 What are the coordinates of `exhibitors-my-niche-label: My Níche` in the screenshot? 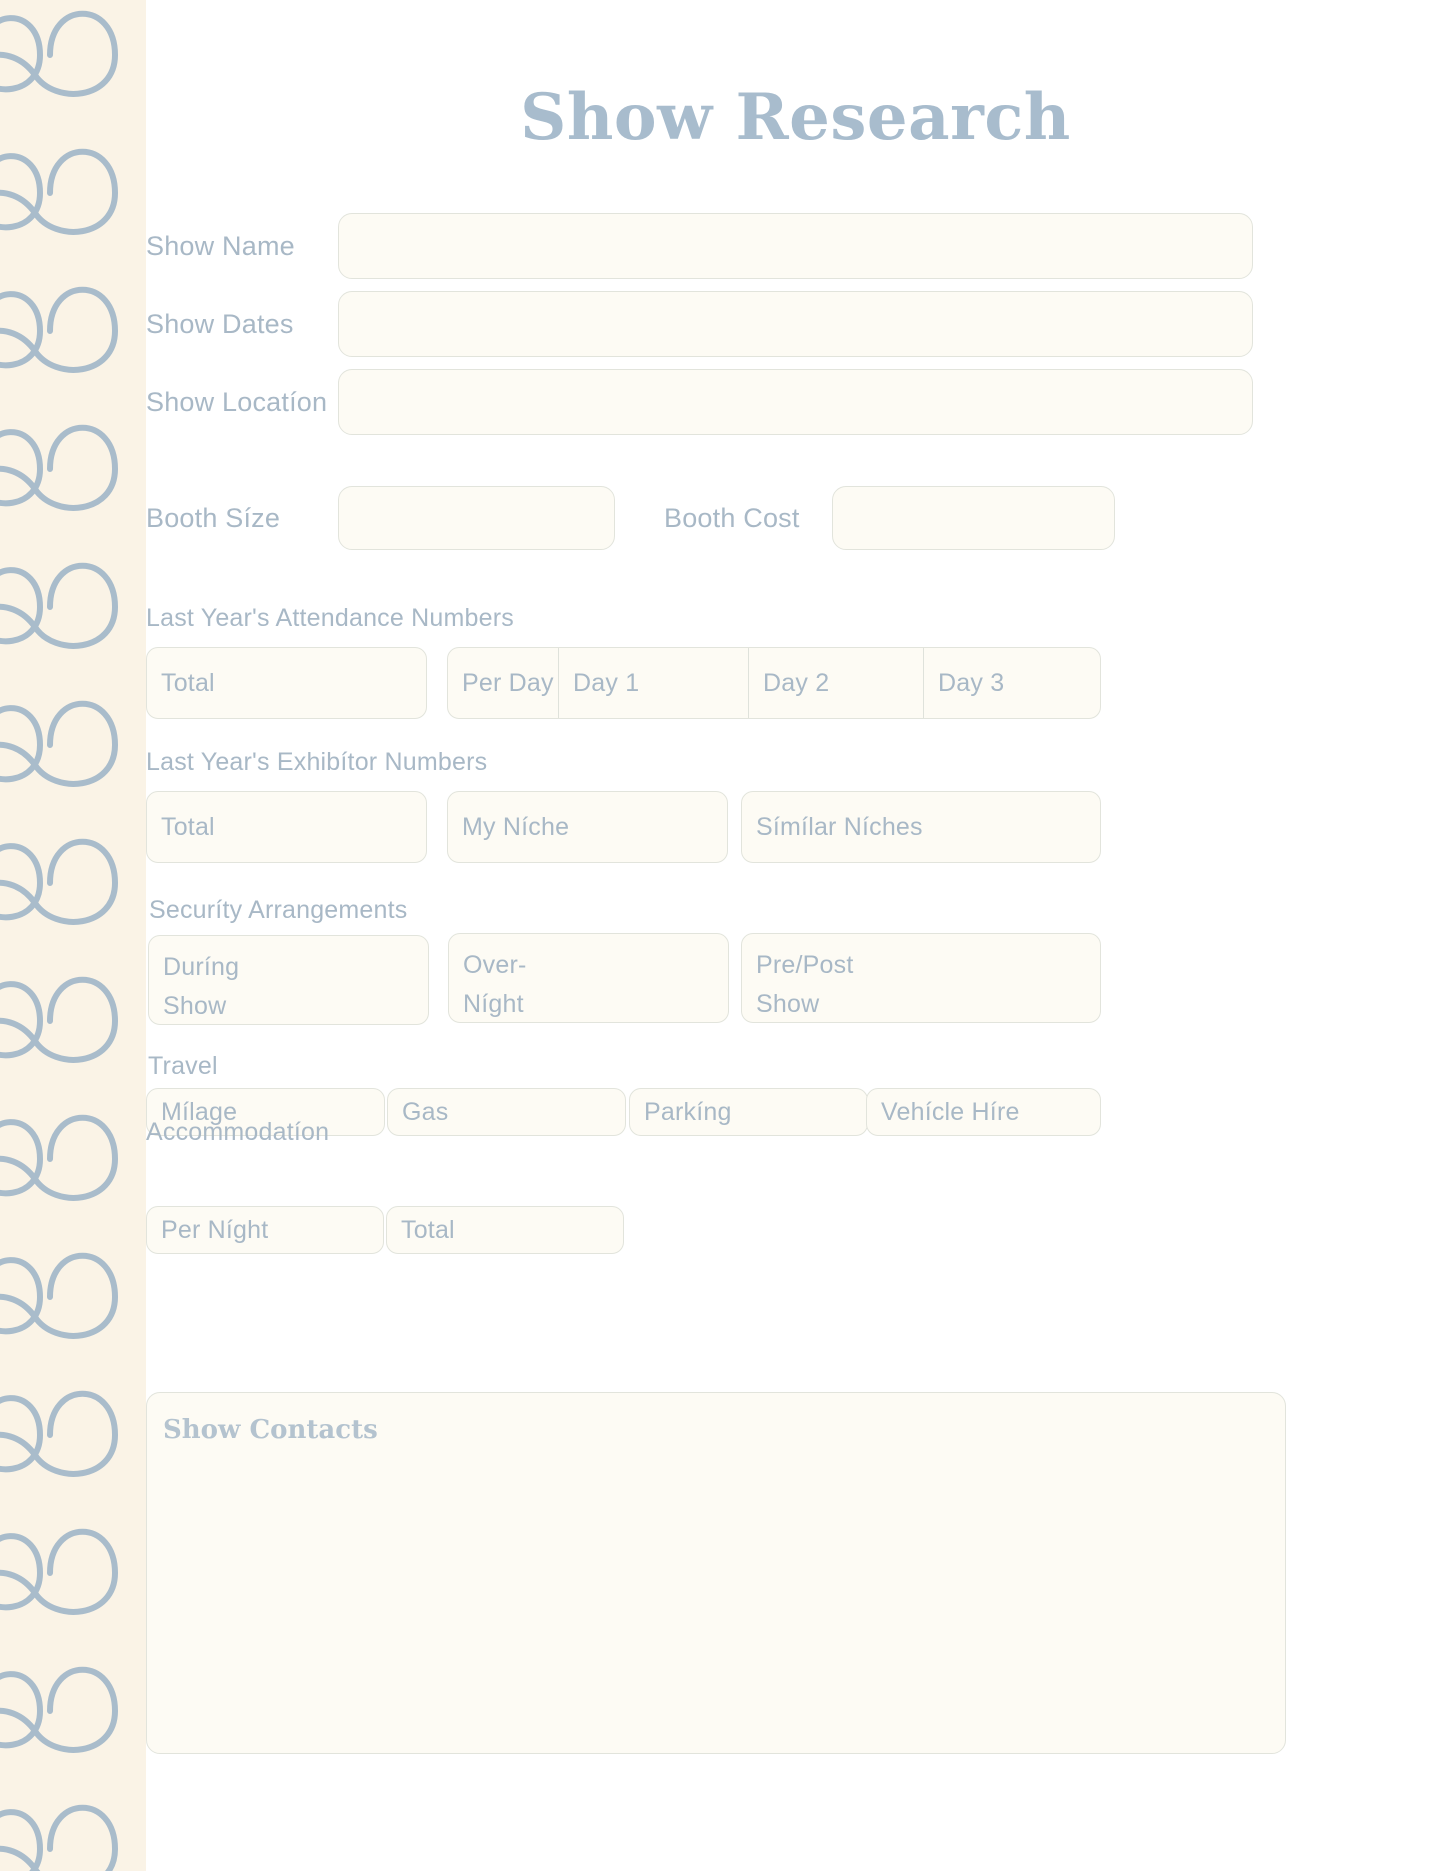 It's located at (516, 826).